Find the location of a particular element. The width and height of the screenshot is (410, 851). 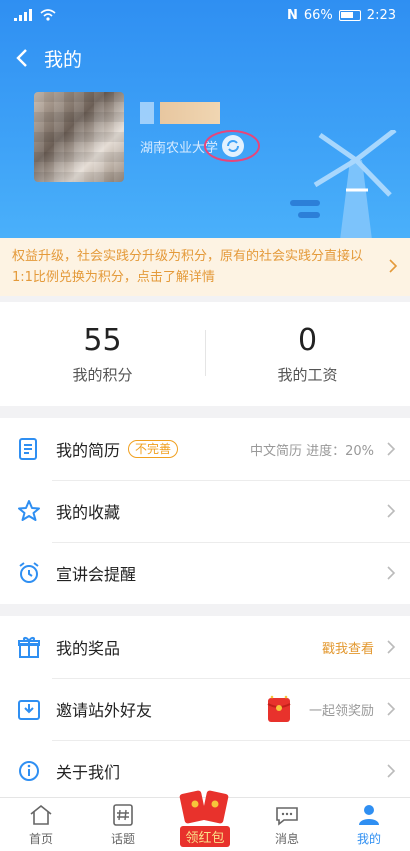

menu-item-invite: 邀请站外好友 一起领奖励 is located at coordinates (205, 709).